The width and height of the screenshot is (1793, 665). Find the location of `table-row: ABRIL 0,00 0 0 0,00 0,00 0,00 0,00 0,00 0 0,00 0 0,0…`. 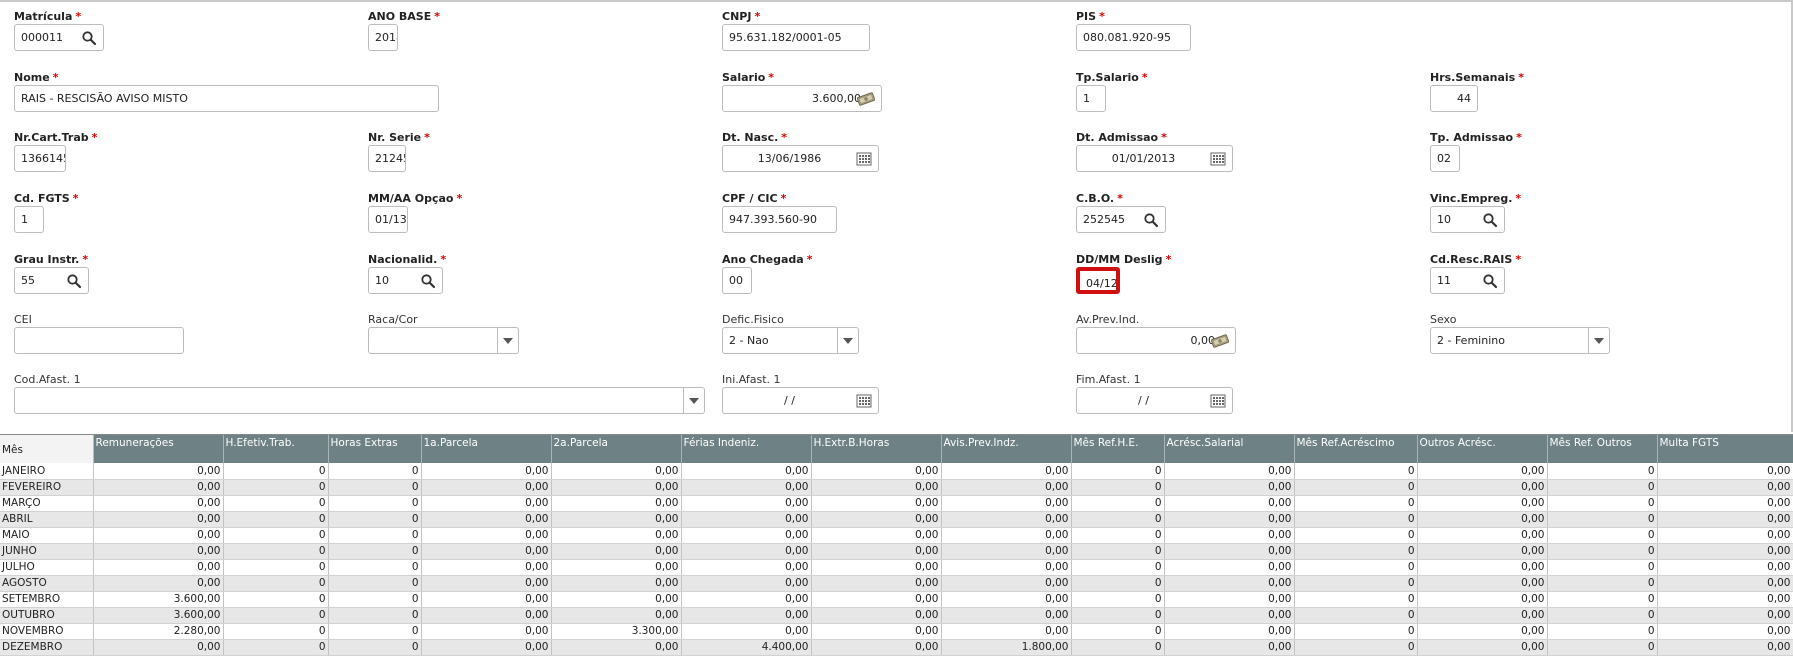

table-row: ABRIL 0,00 0 0 0,00 0,00 0,00 0,00 0,00 0 0,00 0 0,0… is located at coordinates (896, 519).